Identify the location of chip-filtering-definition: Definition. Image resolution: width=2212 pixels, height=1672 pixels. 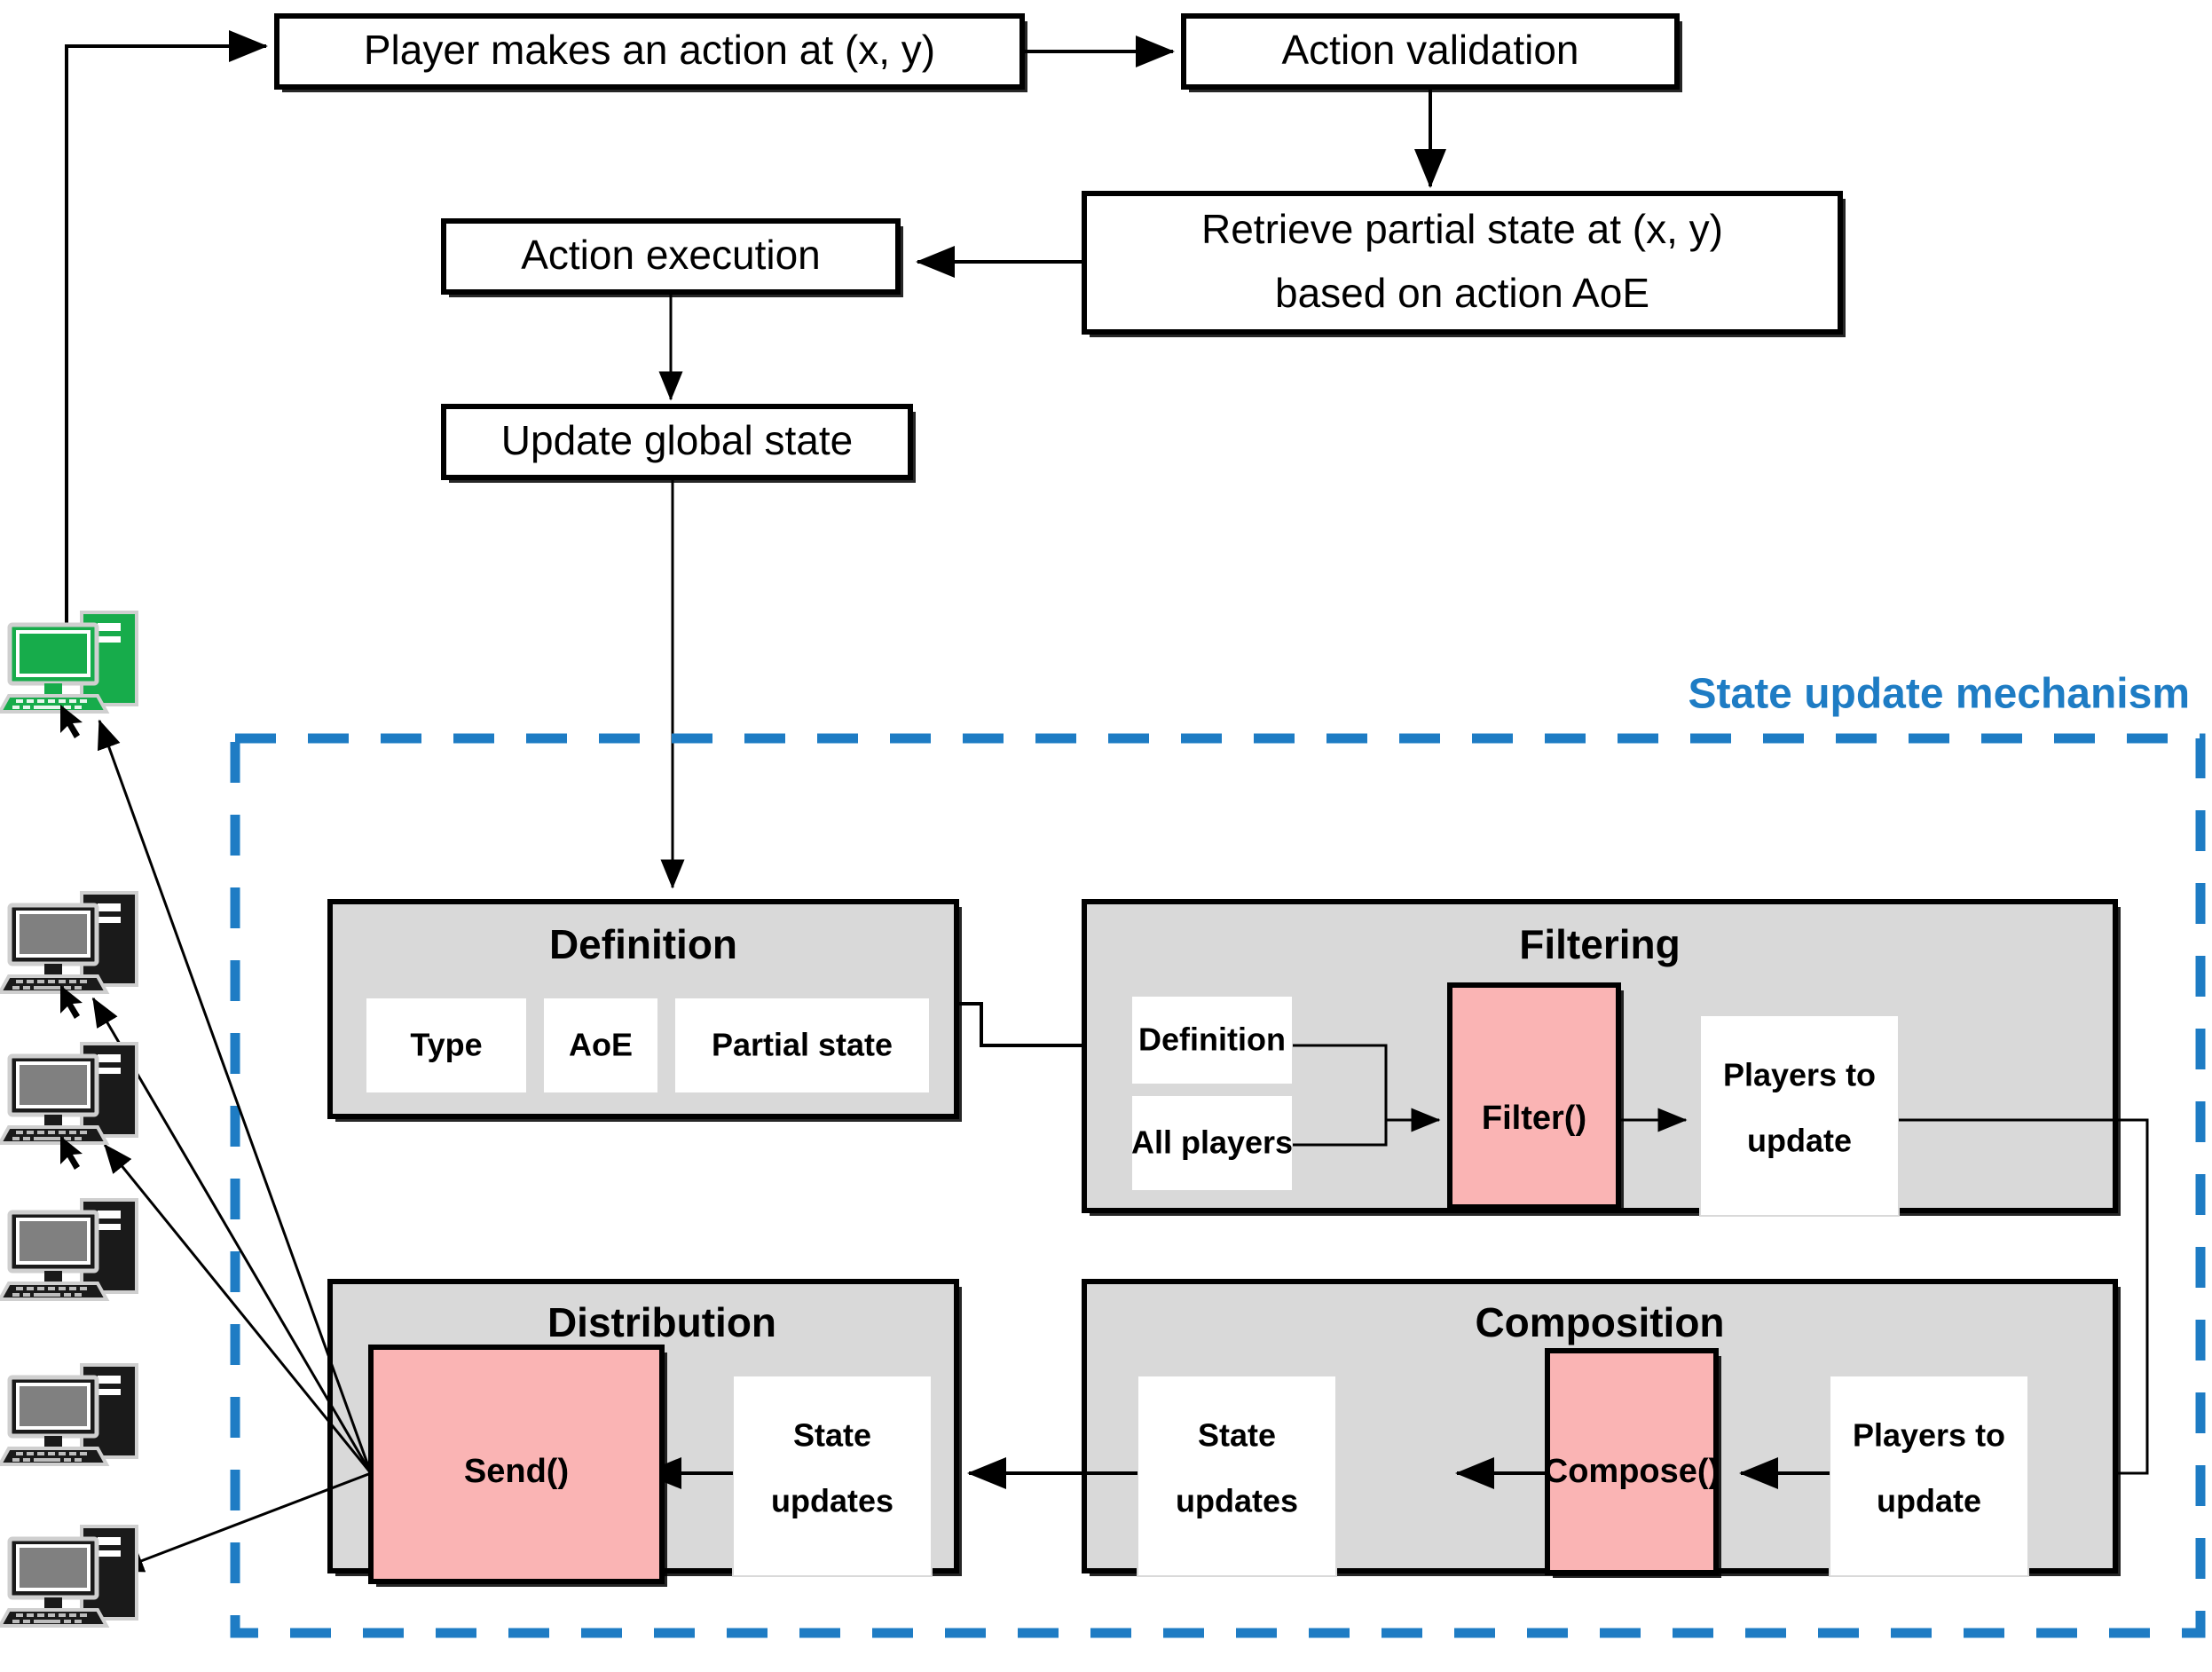
(1212, 1040).